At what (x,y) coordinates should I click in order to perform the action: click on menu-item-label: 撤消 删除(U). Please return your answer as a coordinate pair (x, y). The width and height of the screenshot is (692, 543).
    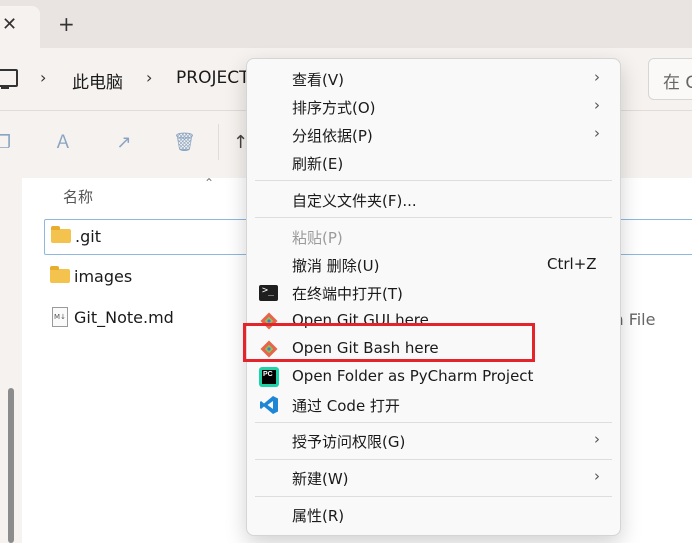
    Looking at the image, I should click on (336, 266).